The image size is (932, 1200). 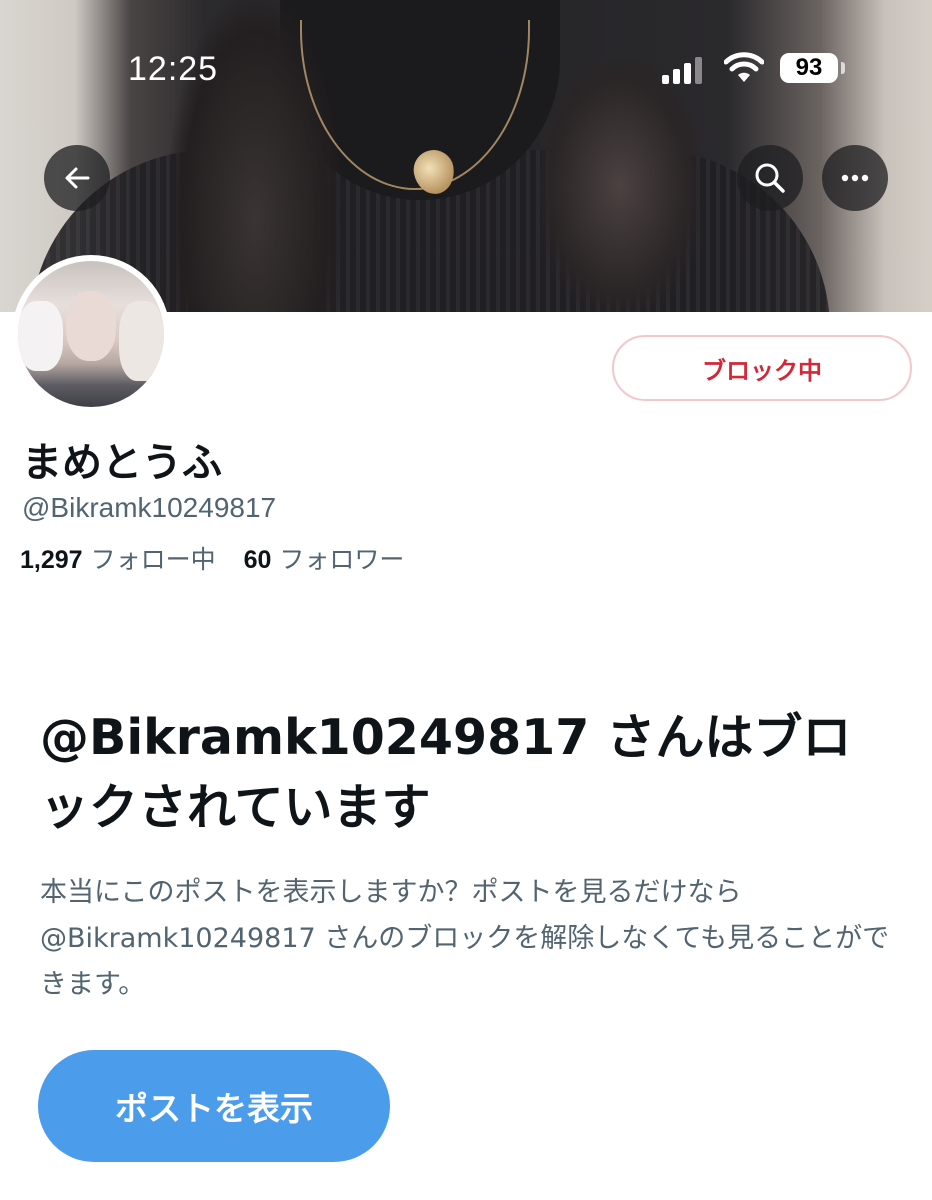 I want to click on avatar, so click(x=91, y=334).